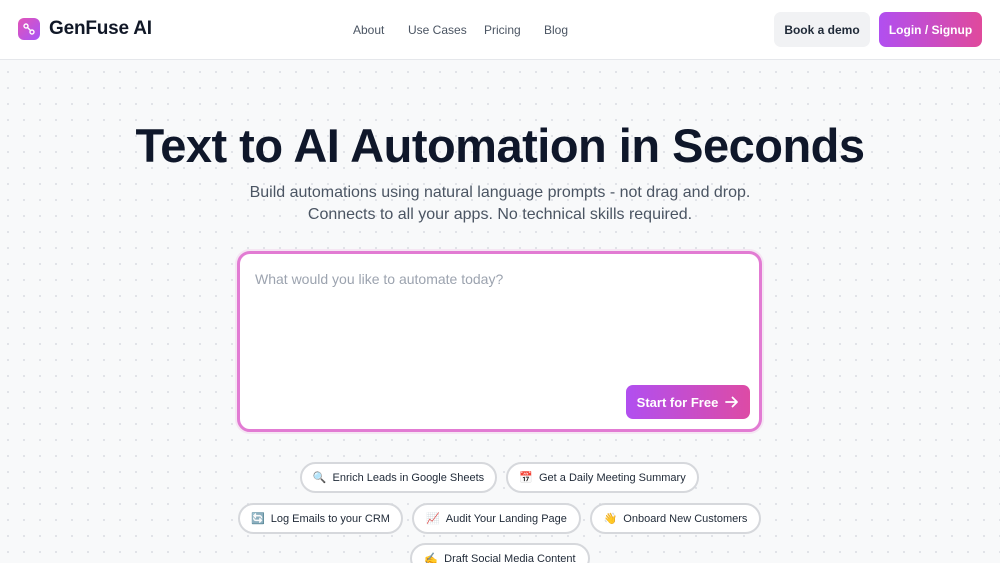 Image resolution: width=1000 pixels, height=563 pixels. Describe the element at coordinates (556, 30) in the screenshot. I see `nav-link-blog: Blog` at that location.